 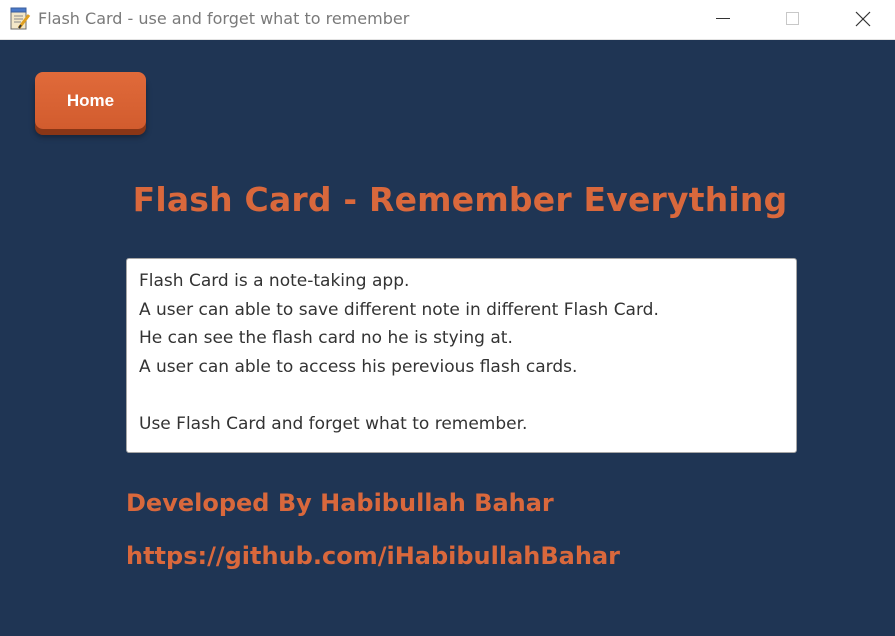 What do you see at coordinates (340, 503) in the screenshot?
I see `developer-credit: Developed By Habibullah Bahar` at bounding box center [340, 503].